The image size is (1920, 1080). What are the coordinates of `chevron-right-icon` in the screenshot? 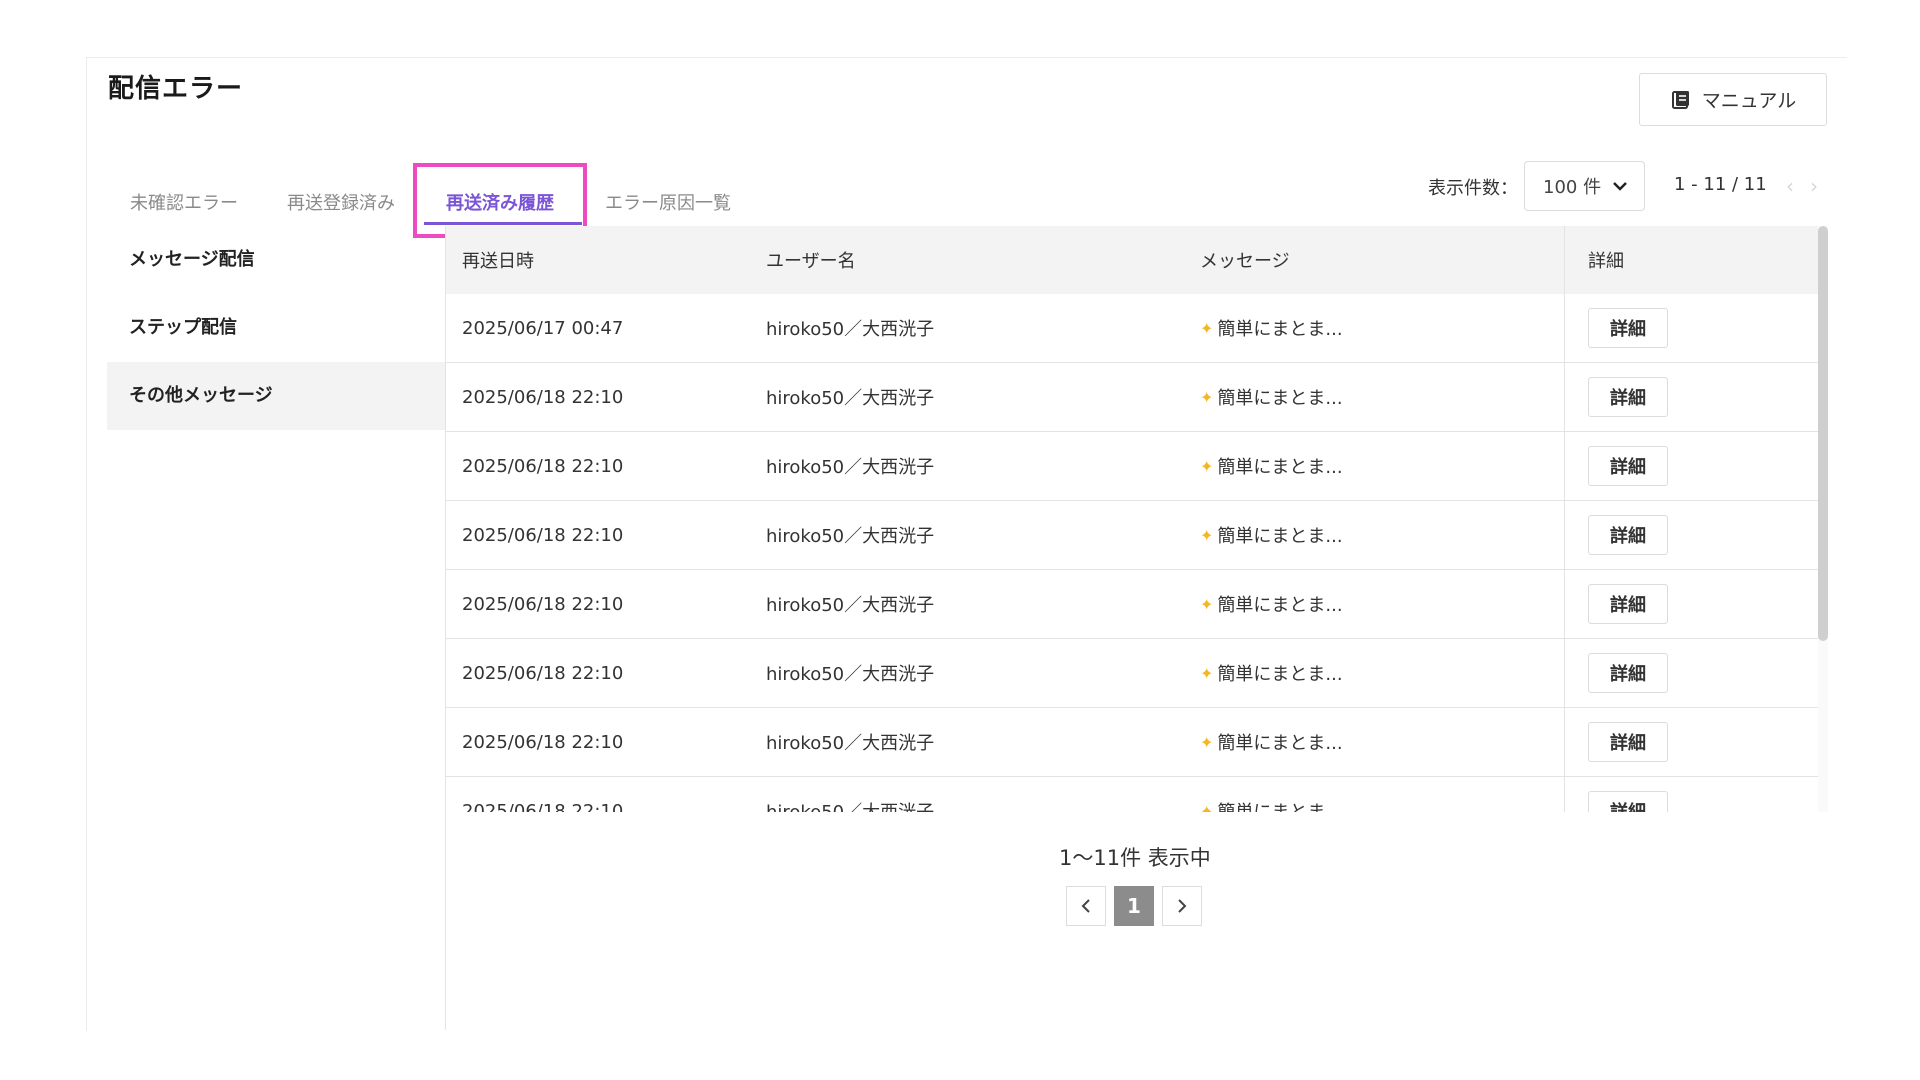 It's located at (1182, 906).